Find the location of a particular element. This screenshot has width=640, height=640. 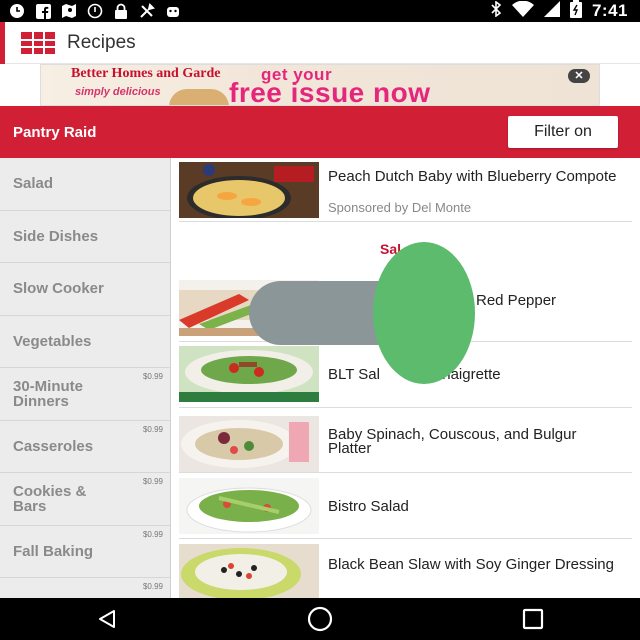

pantry-raid-bar: Pantry Raid Filter on is located at coordinates (320, 132).